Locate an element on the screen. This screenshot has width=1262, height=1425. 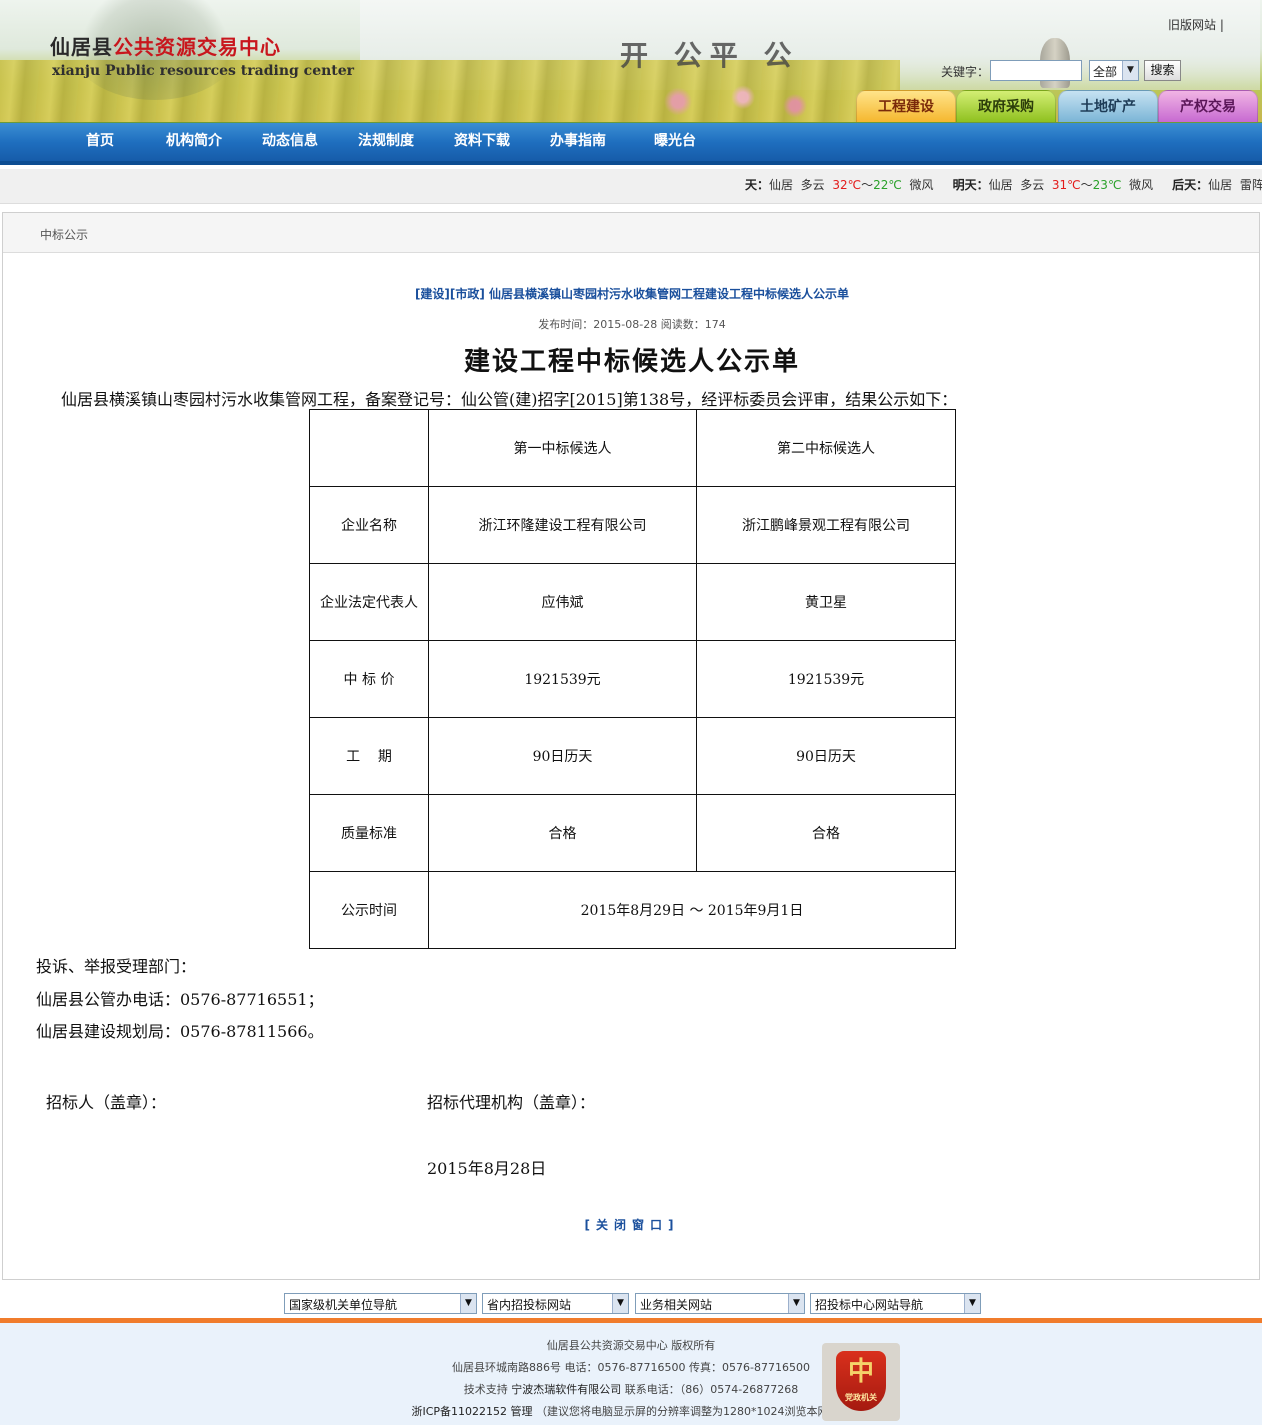
tab-land-minerals: 土地矿产 is located at coordinates (1108, 106).